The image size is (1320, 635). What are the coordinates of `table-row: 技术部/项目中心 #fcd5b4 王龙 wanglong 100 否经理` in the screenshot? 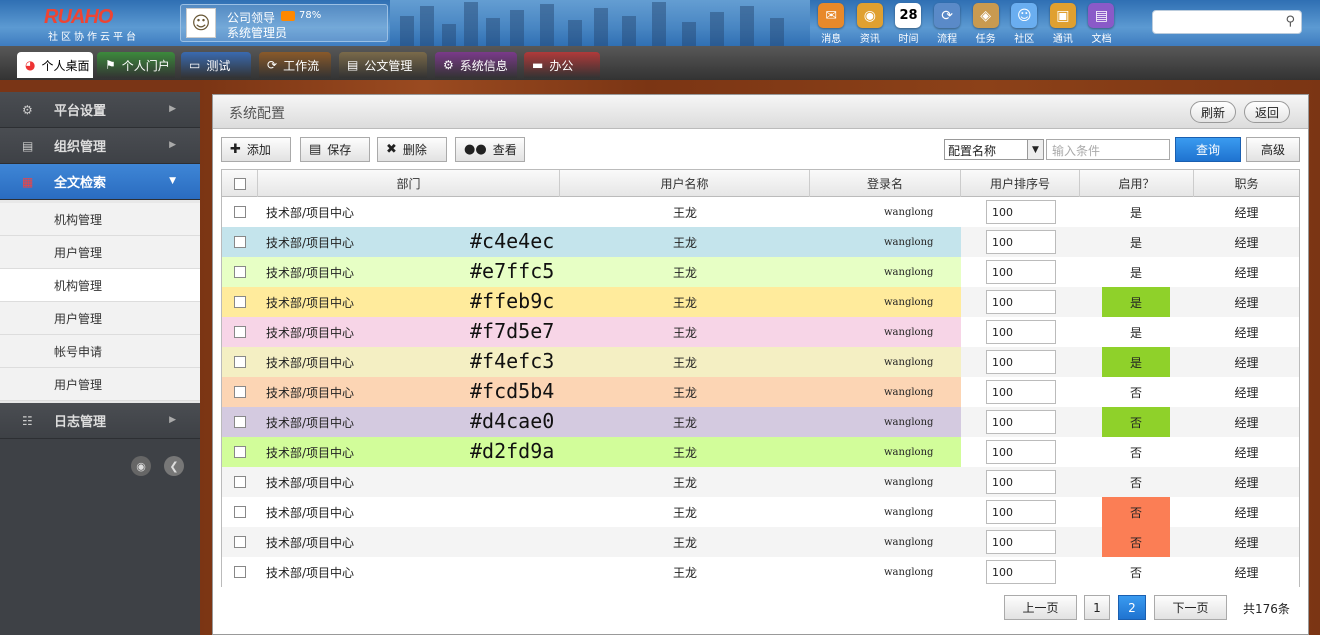 It's located at (760, 392).